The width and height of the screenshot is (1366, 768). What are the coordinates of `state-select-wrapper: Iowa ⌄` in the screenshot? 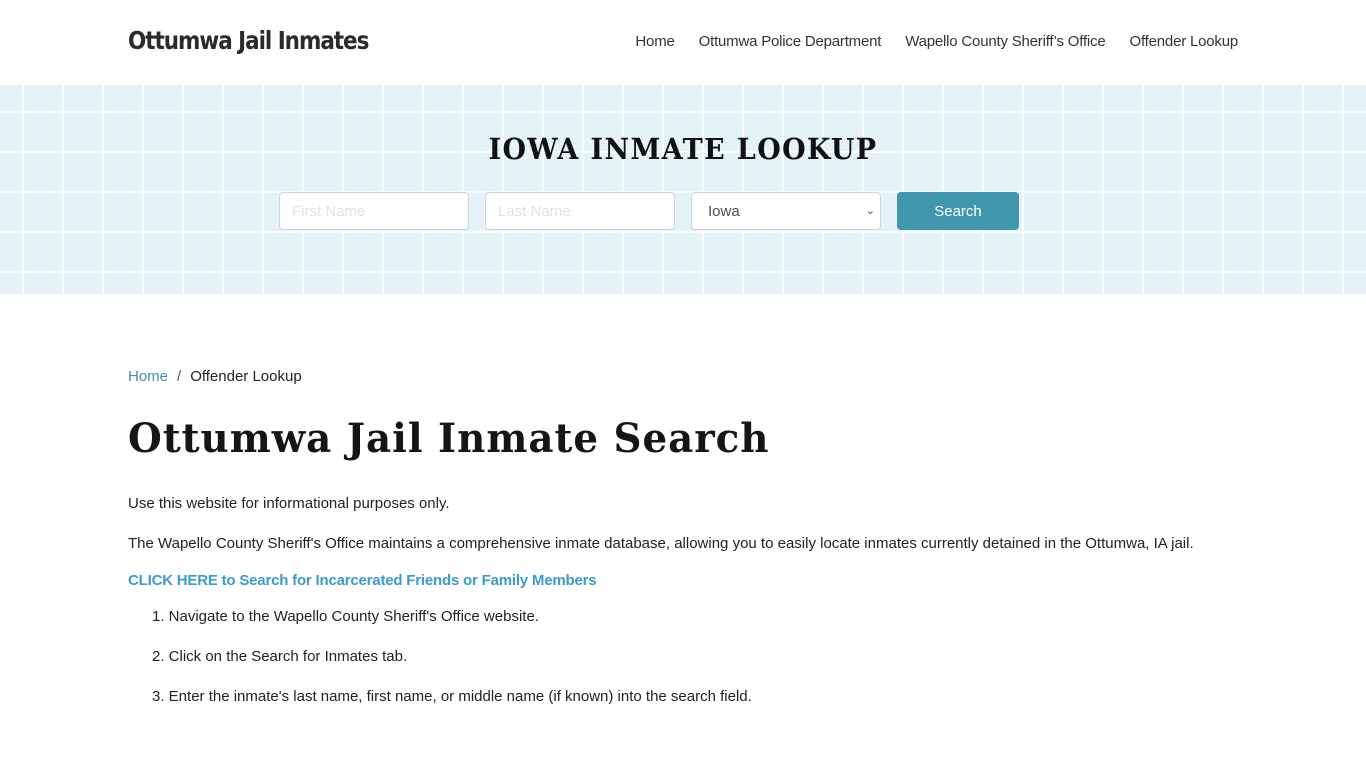 It's located at (786, 211).